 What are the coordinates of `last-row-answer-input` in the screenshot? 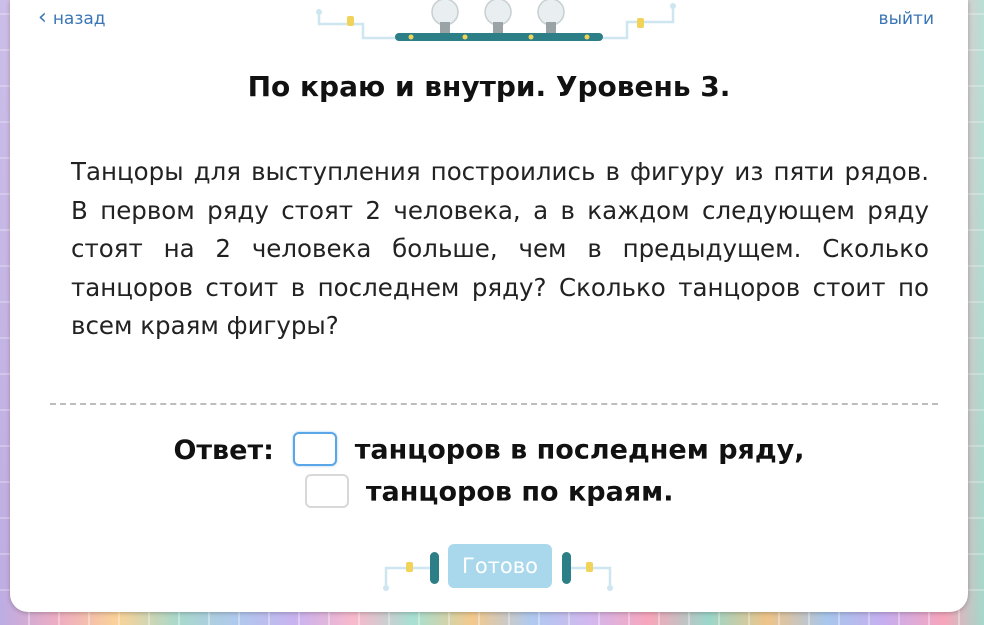 It's located at (315, 449).